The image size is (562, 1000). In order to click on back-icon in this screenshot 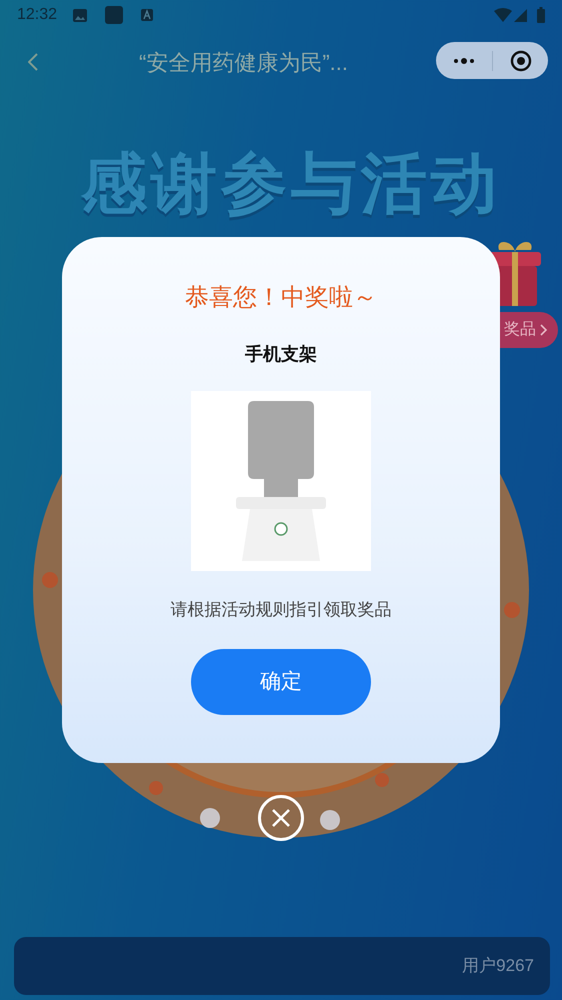, I will do `click(33, 62)`.